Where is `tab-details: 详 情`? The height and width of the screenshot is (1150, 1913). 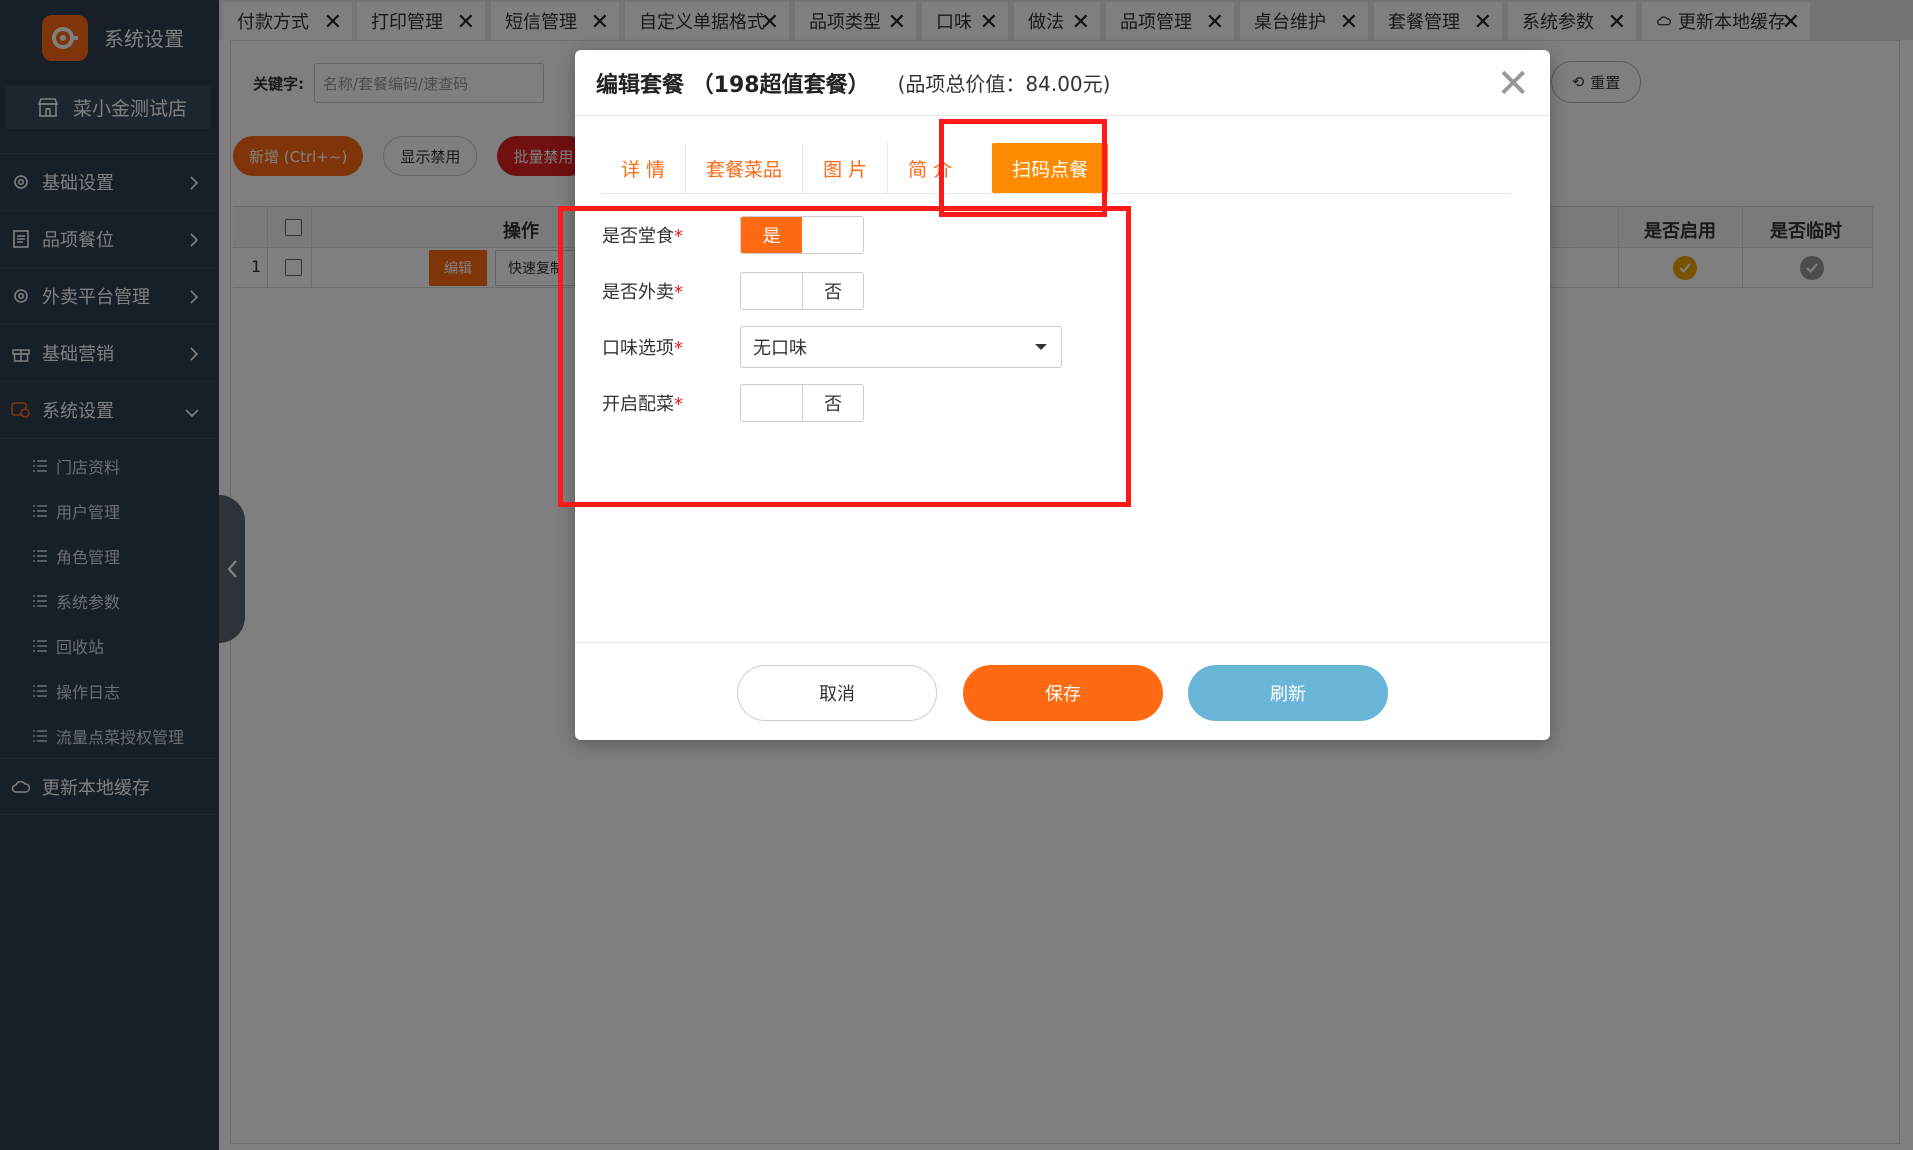 tab-details: 详 情 is located at coordinates (644, 168).